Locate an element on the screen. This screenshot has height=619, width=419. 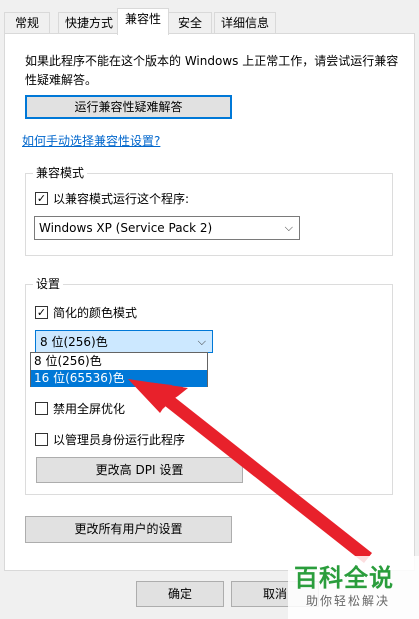
tab-compatibility: 兼容性 is located at coordinates (143, 21).